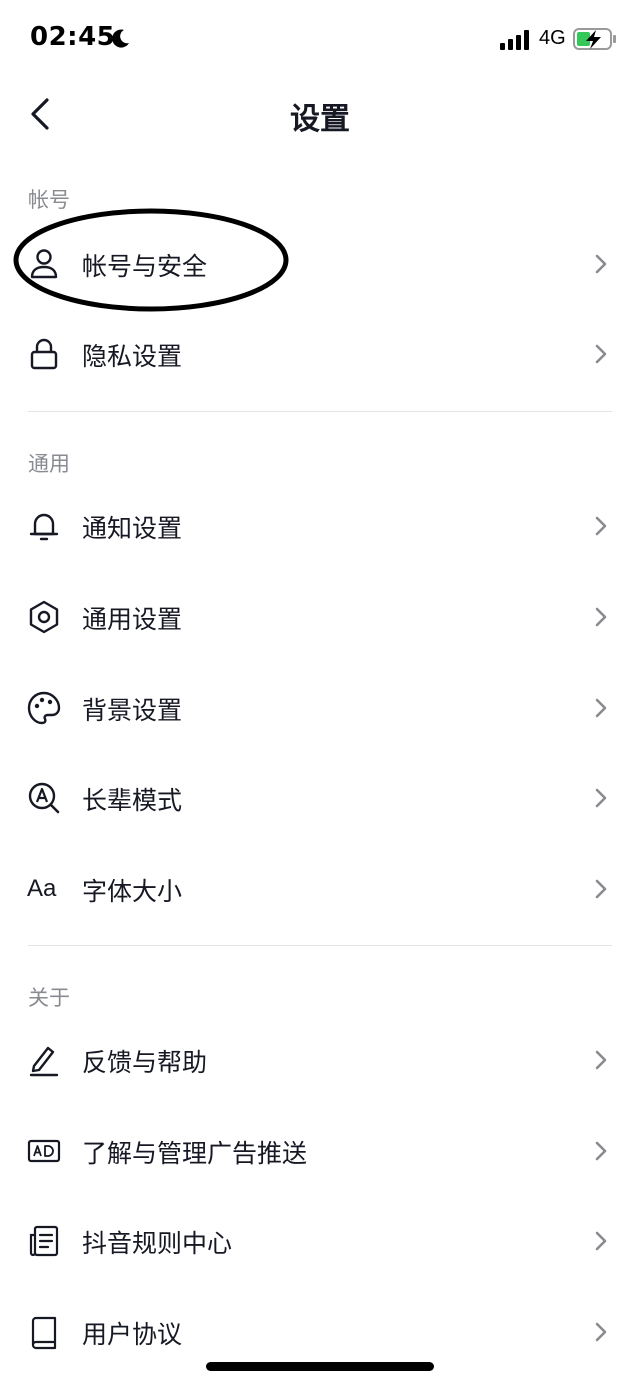 The height and width of the screenshot is (1386, 640). Describe the element at coordinates (320, 119) in the screenshot. I see `page-title: 设置` at that location.